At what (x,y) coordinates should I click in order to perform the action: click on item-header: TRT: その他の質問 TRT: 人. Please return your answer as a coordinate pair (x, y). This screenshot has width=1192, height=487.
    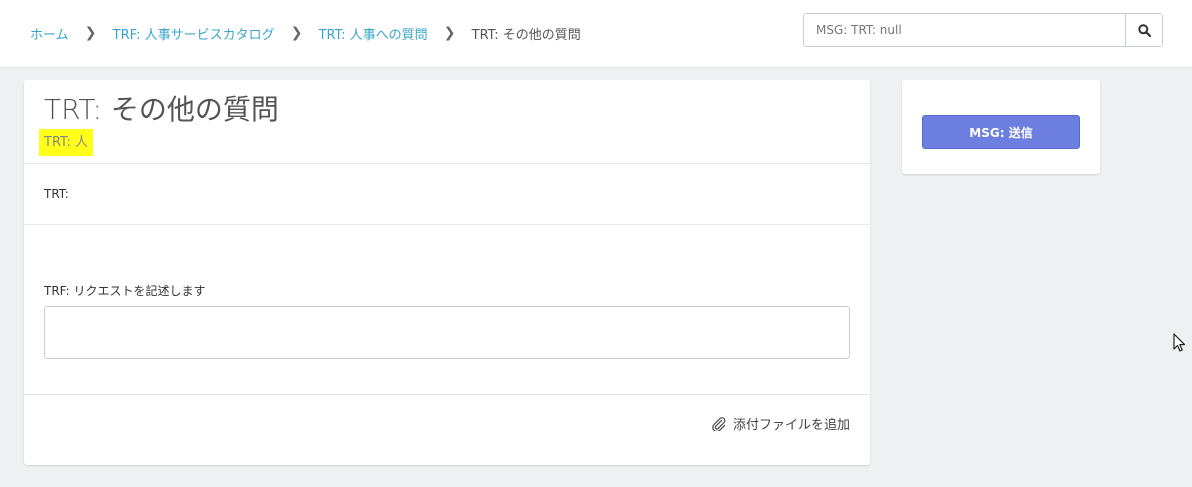
    Looking at the image, I should click on (447, 122).